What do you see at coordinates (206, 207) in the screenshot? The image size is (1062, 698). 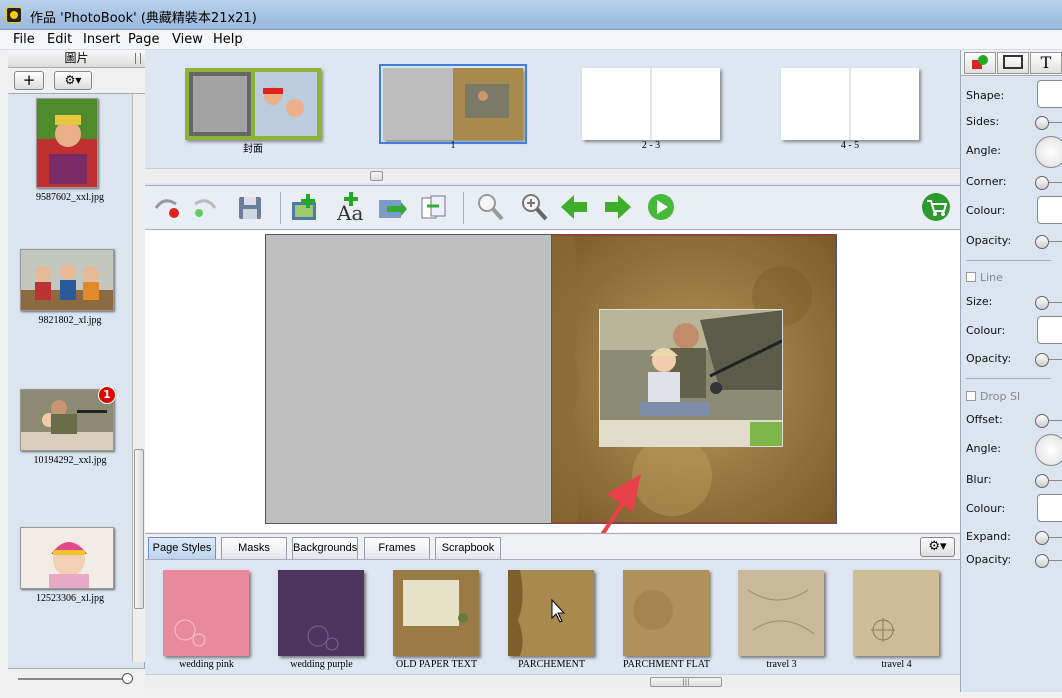 I see `redo-icon` at bounding box center [206, 207].